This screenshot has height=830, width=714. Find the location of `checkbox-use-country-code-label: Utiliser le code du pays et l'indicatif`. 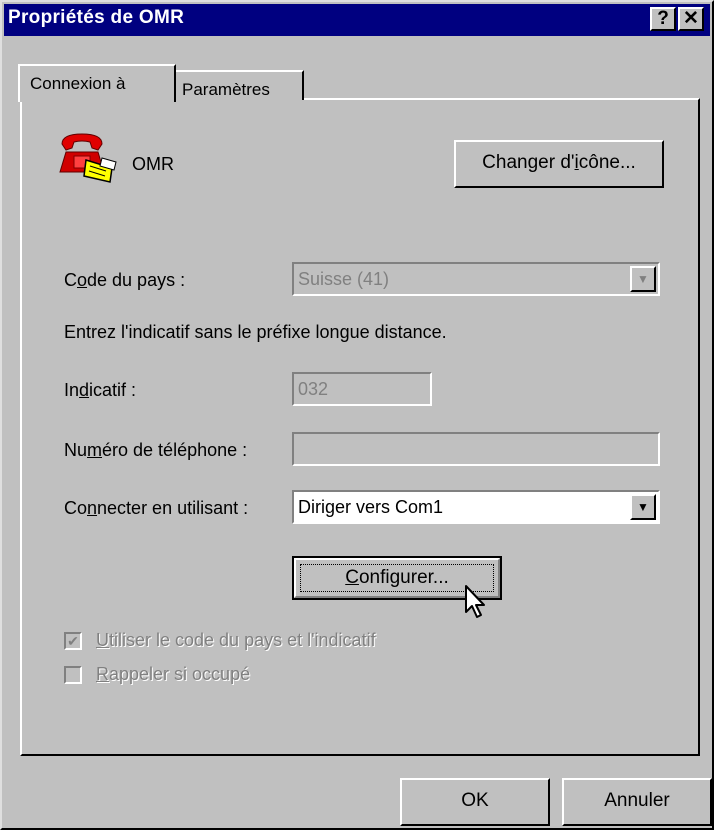

checkbox-use-country-code-label: Utiliser le code du pays et l'indicatif is located at coordinates (236, 640).